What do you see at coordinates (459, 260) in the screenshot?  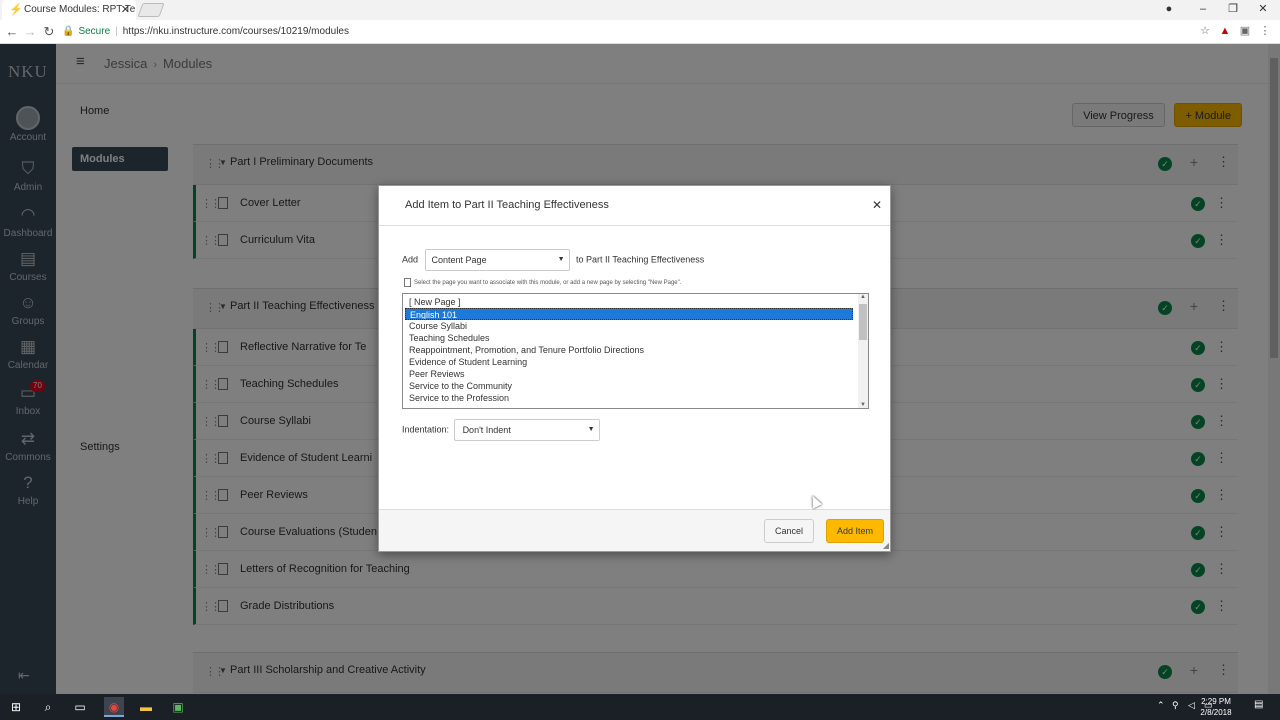 I see `item-type-value: Content Page` at bounding box center [459, 260].